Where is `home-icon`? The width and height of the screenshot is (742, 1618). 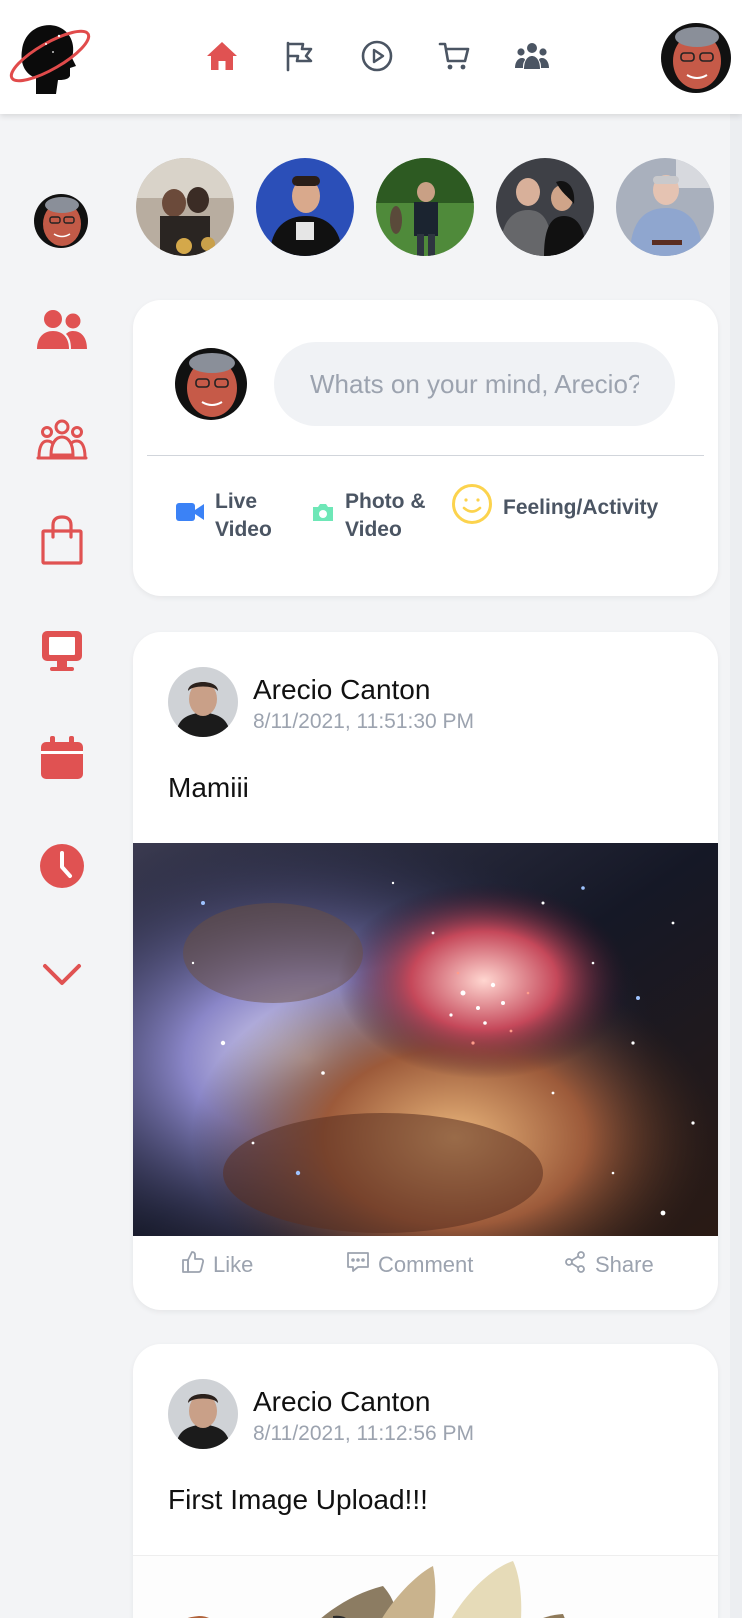 home-icon is located at coordinates (222, 56).